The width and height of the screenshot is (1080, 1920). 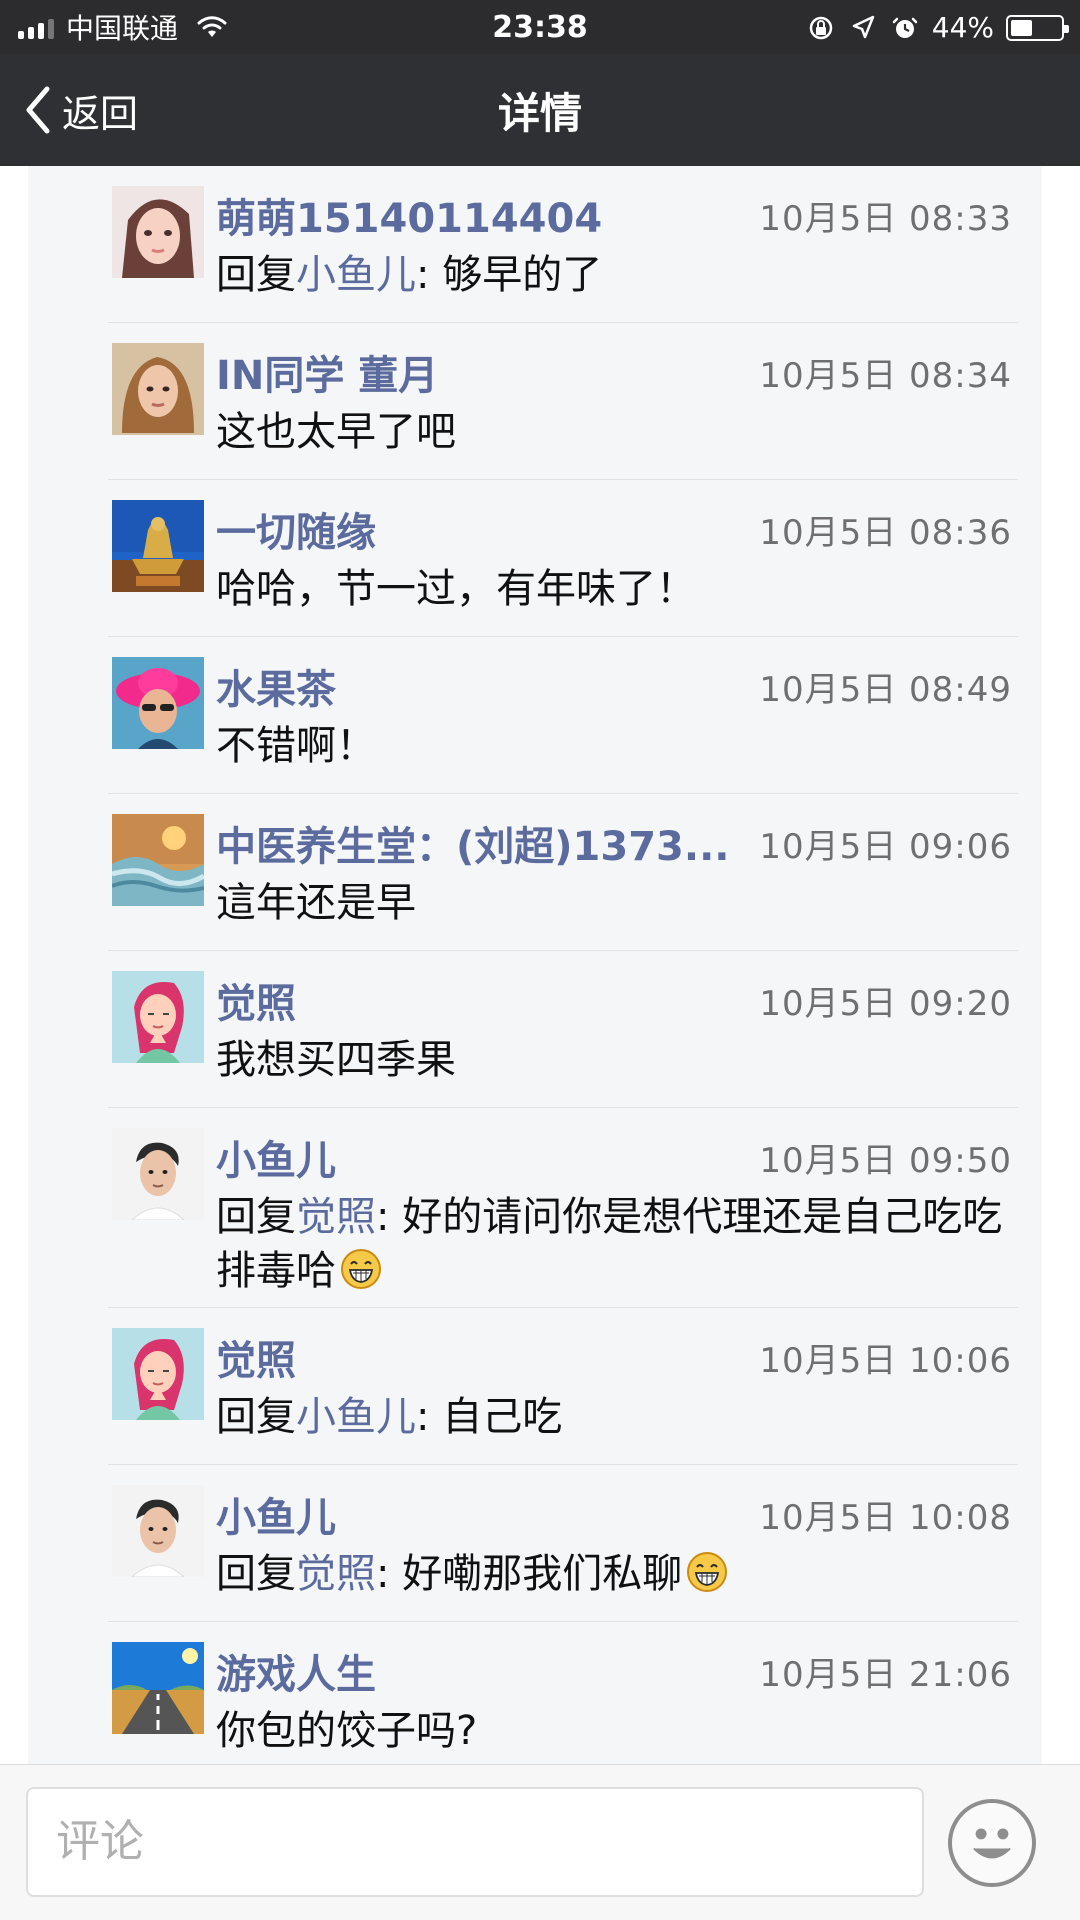 I want to click on comment-header: 小鱼儿 10月5日 09:50, so click(x=614, y=1157).